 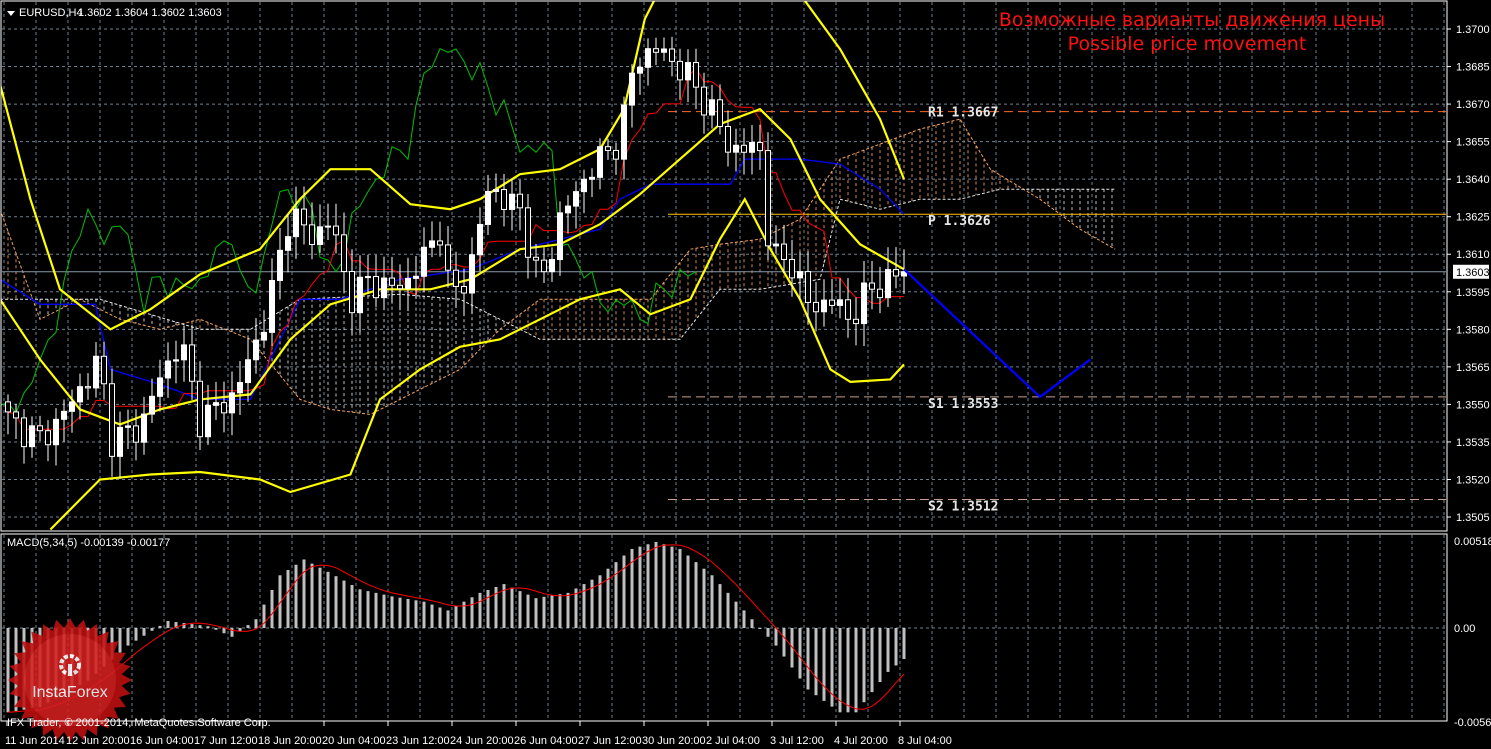 I want to click on price-tick-label: 1.3700, so click(x=1473, y=30).